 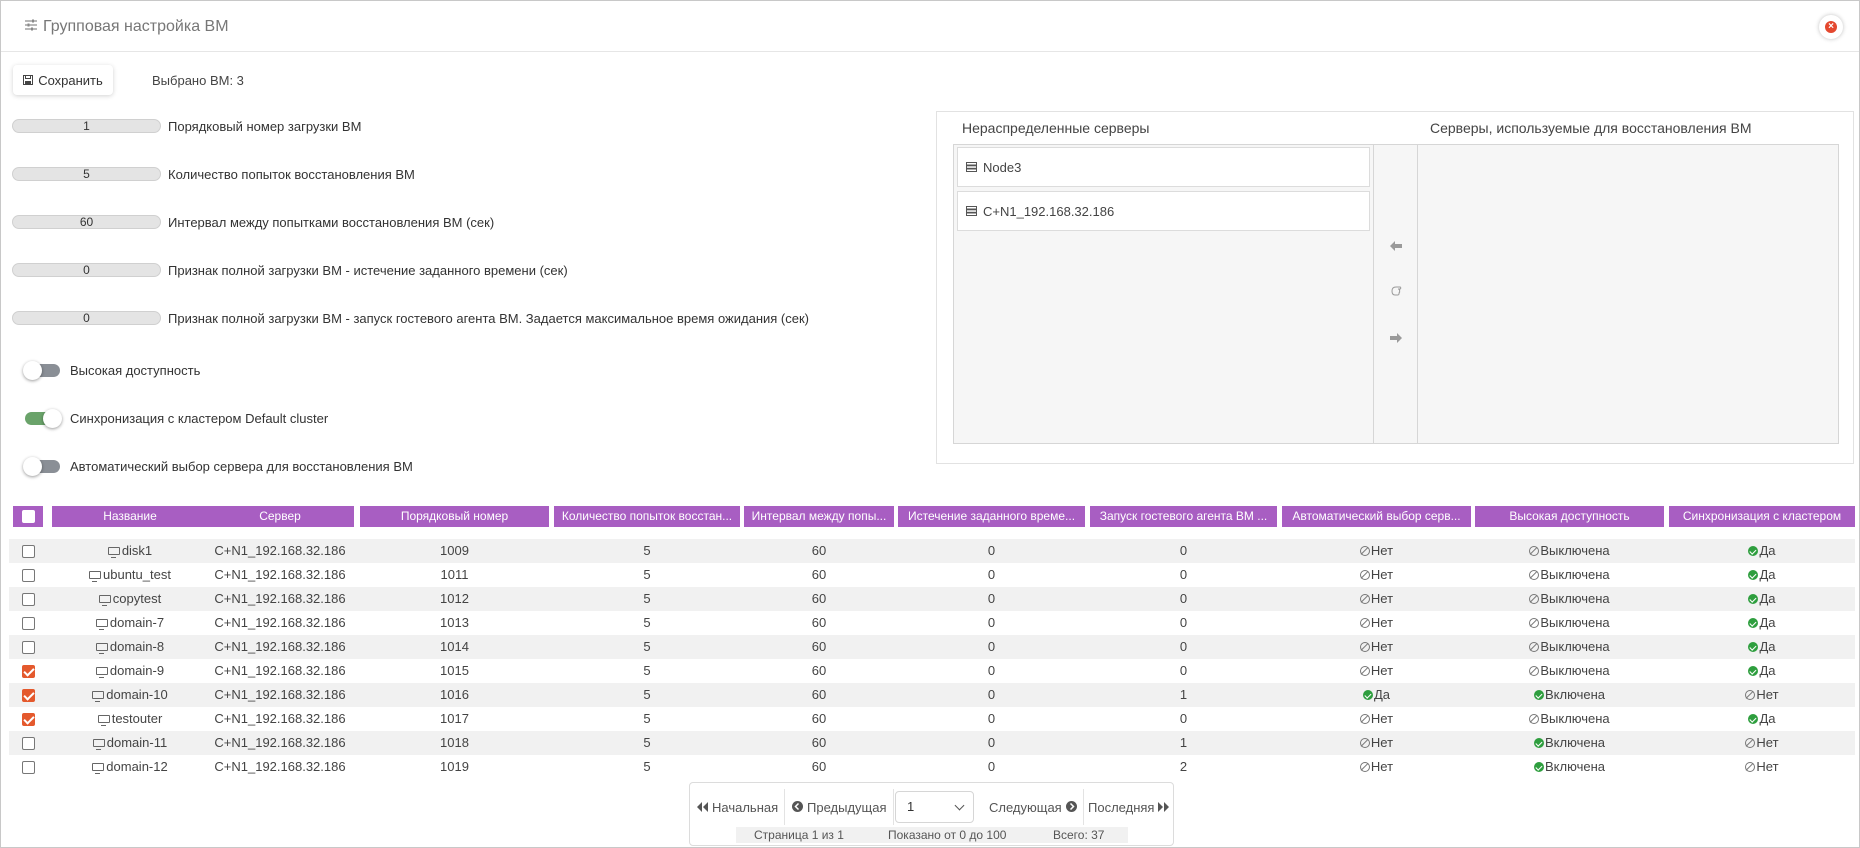 What do you see at coordinates (28, 516) in the screenshot?
I see `select-all-checkbox` at bounding box center [28, 516].